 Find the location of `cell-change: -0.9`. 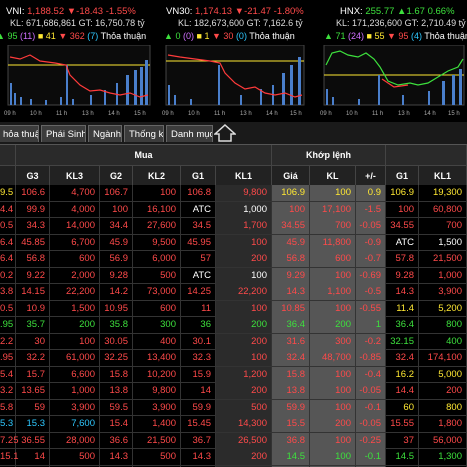

cell-change: -0.9 is located at coordinates (371, 242).